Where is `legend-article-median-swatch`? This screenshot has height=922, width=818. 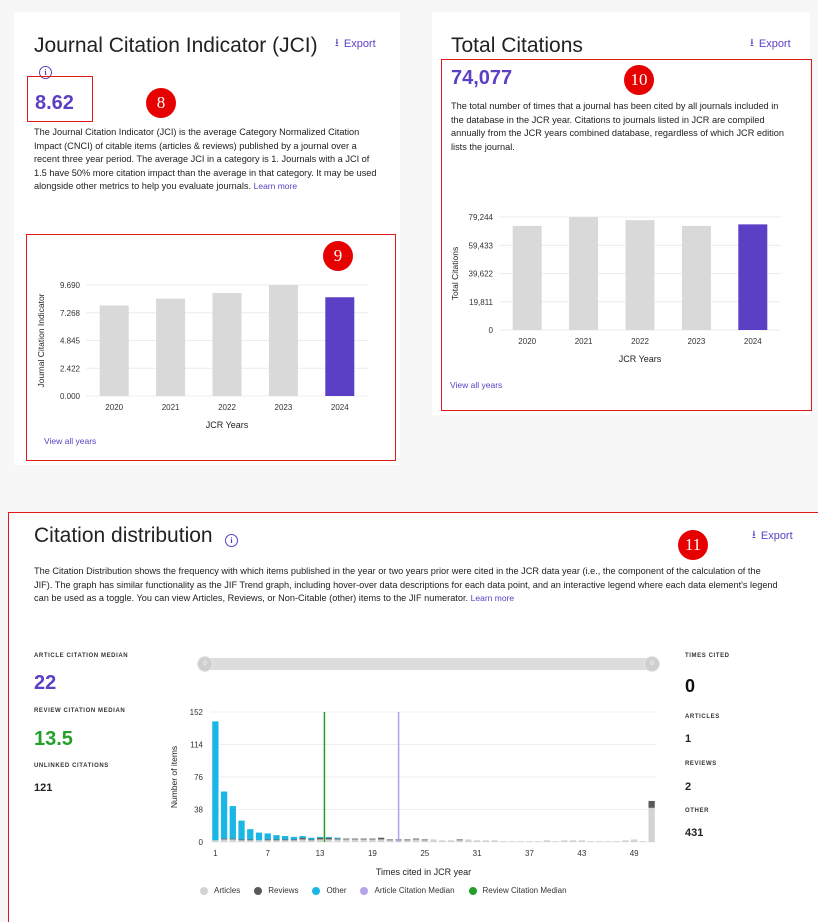 legend-article-median-swatch is located at coordinates (364, 890).